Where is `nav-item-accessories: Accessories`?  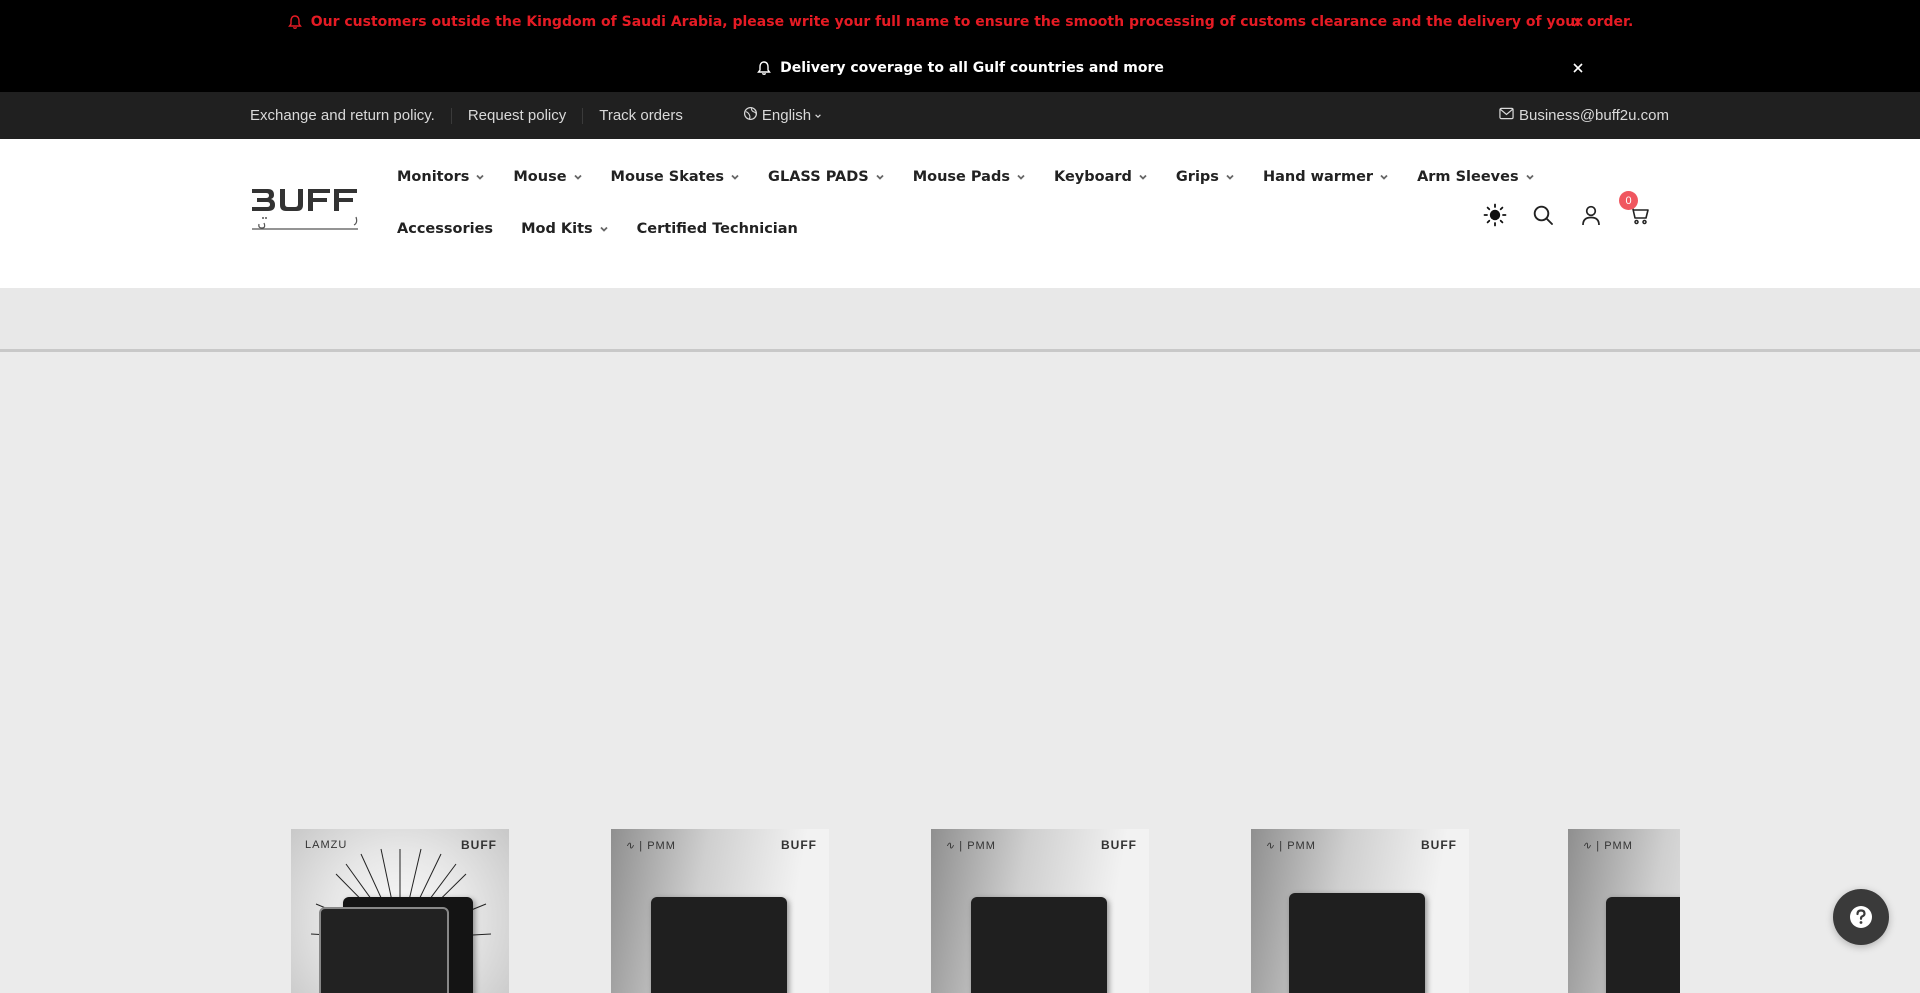
nav-item-accessories: Accessories is located at coordinates (445, 229).